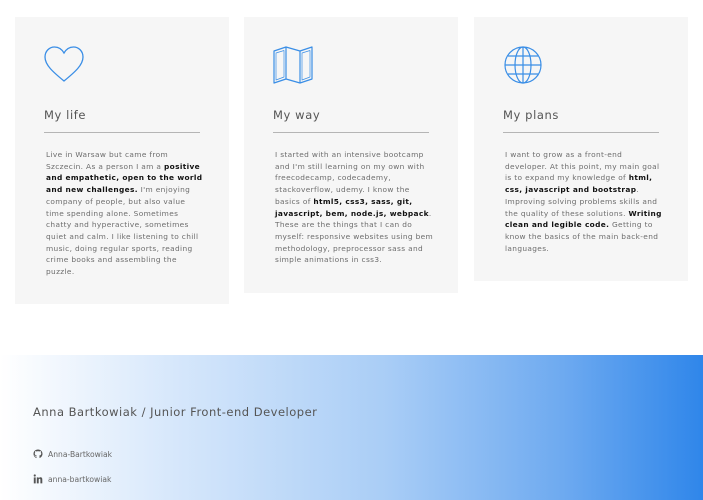 This screenshot has height=500, width=703. Describe the element at coordinates (297, 115) in the screenshot. I see `card-title: My way` at that location.